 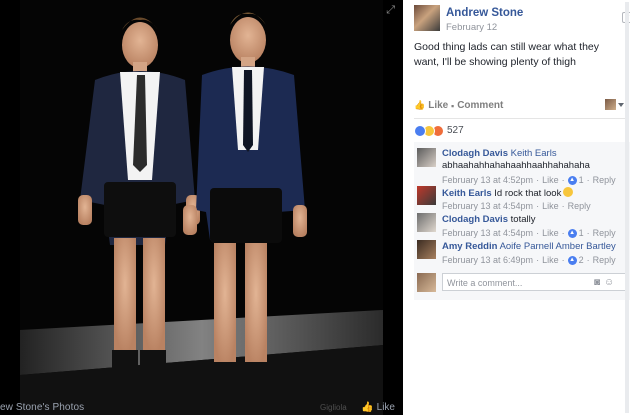 What do you see at coordinates (42, 407) in the screenshot?
I see `photo-album-link: ew Stone's Photos` at bounding box center [42, 407].